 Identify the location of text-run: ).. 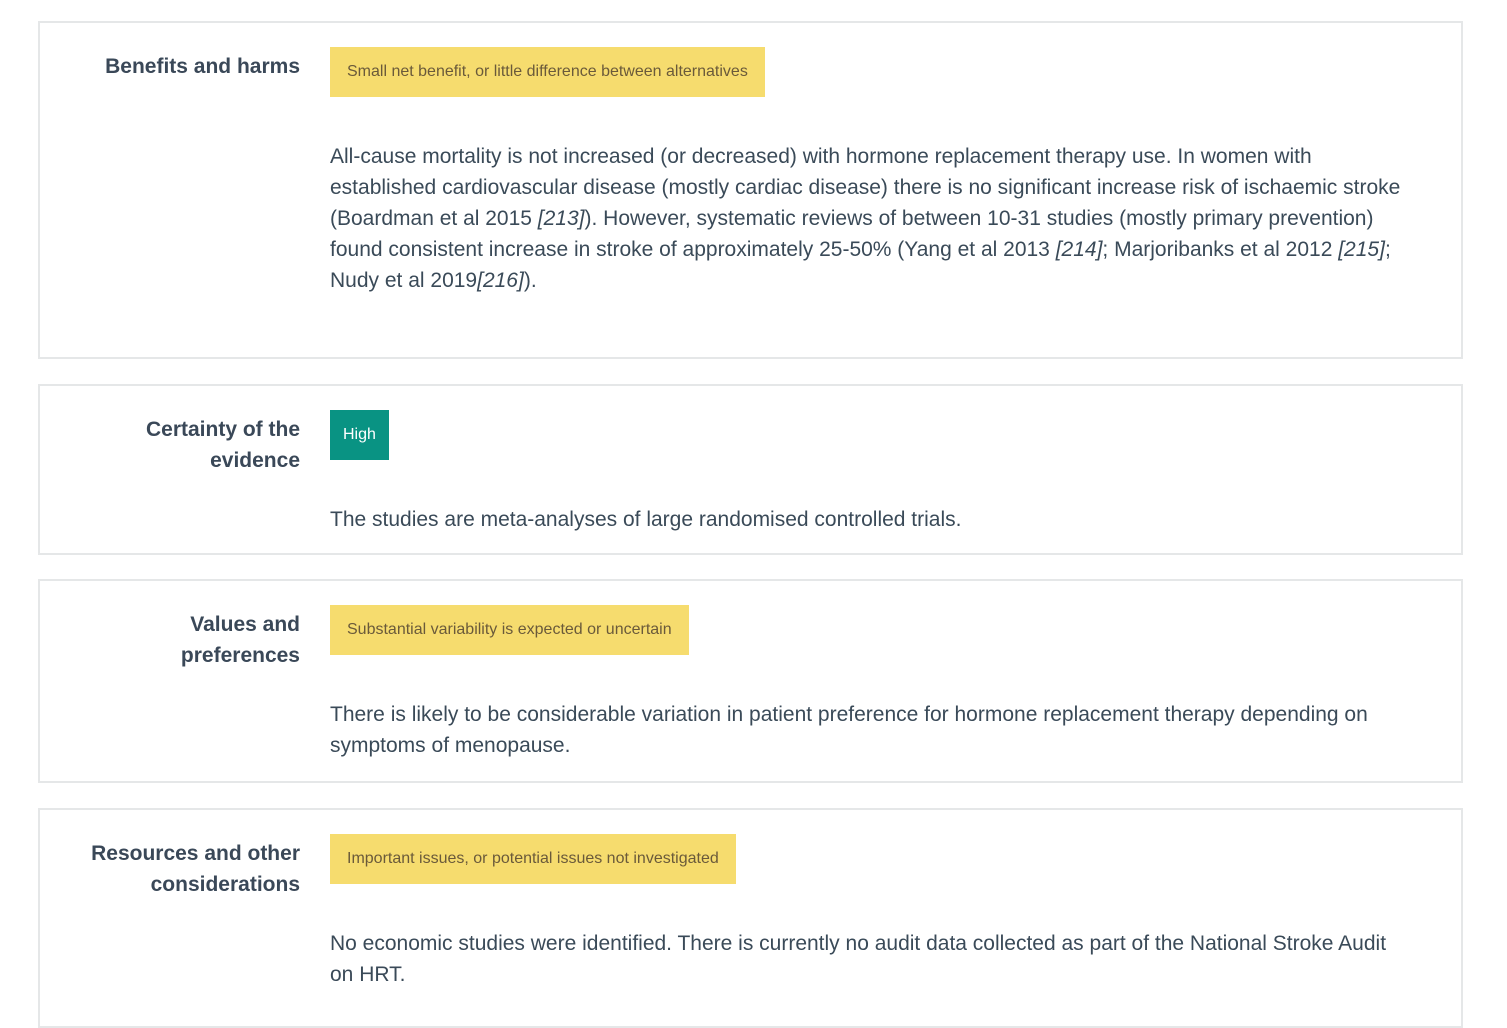
(530, 280).